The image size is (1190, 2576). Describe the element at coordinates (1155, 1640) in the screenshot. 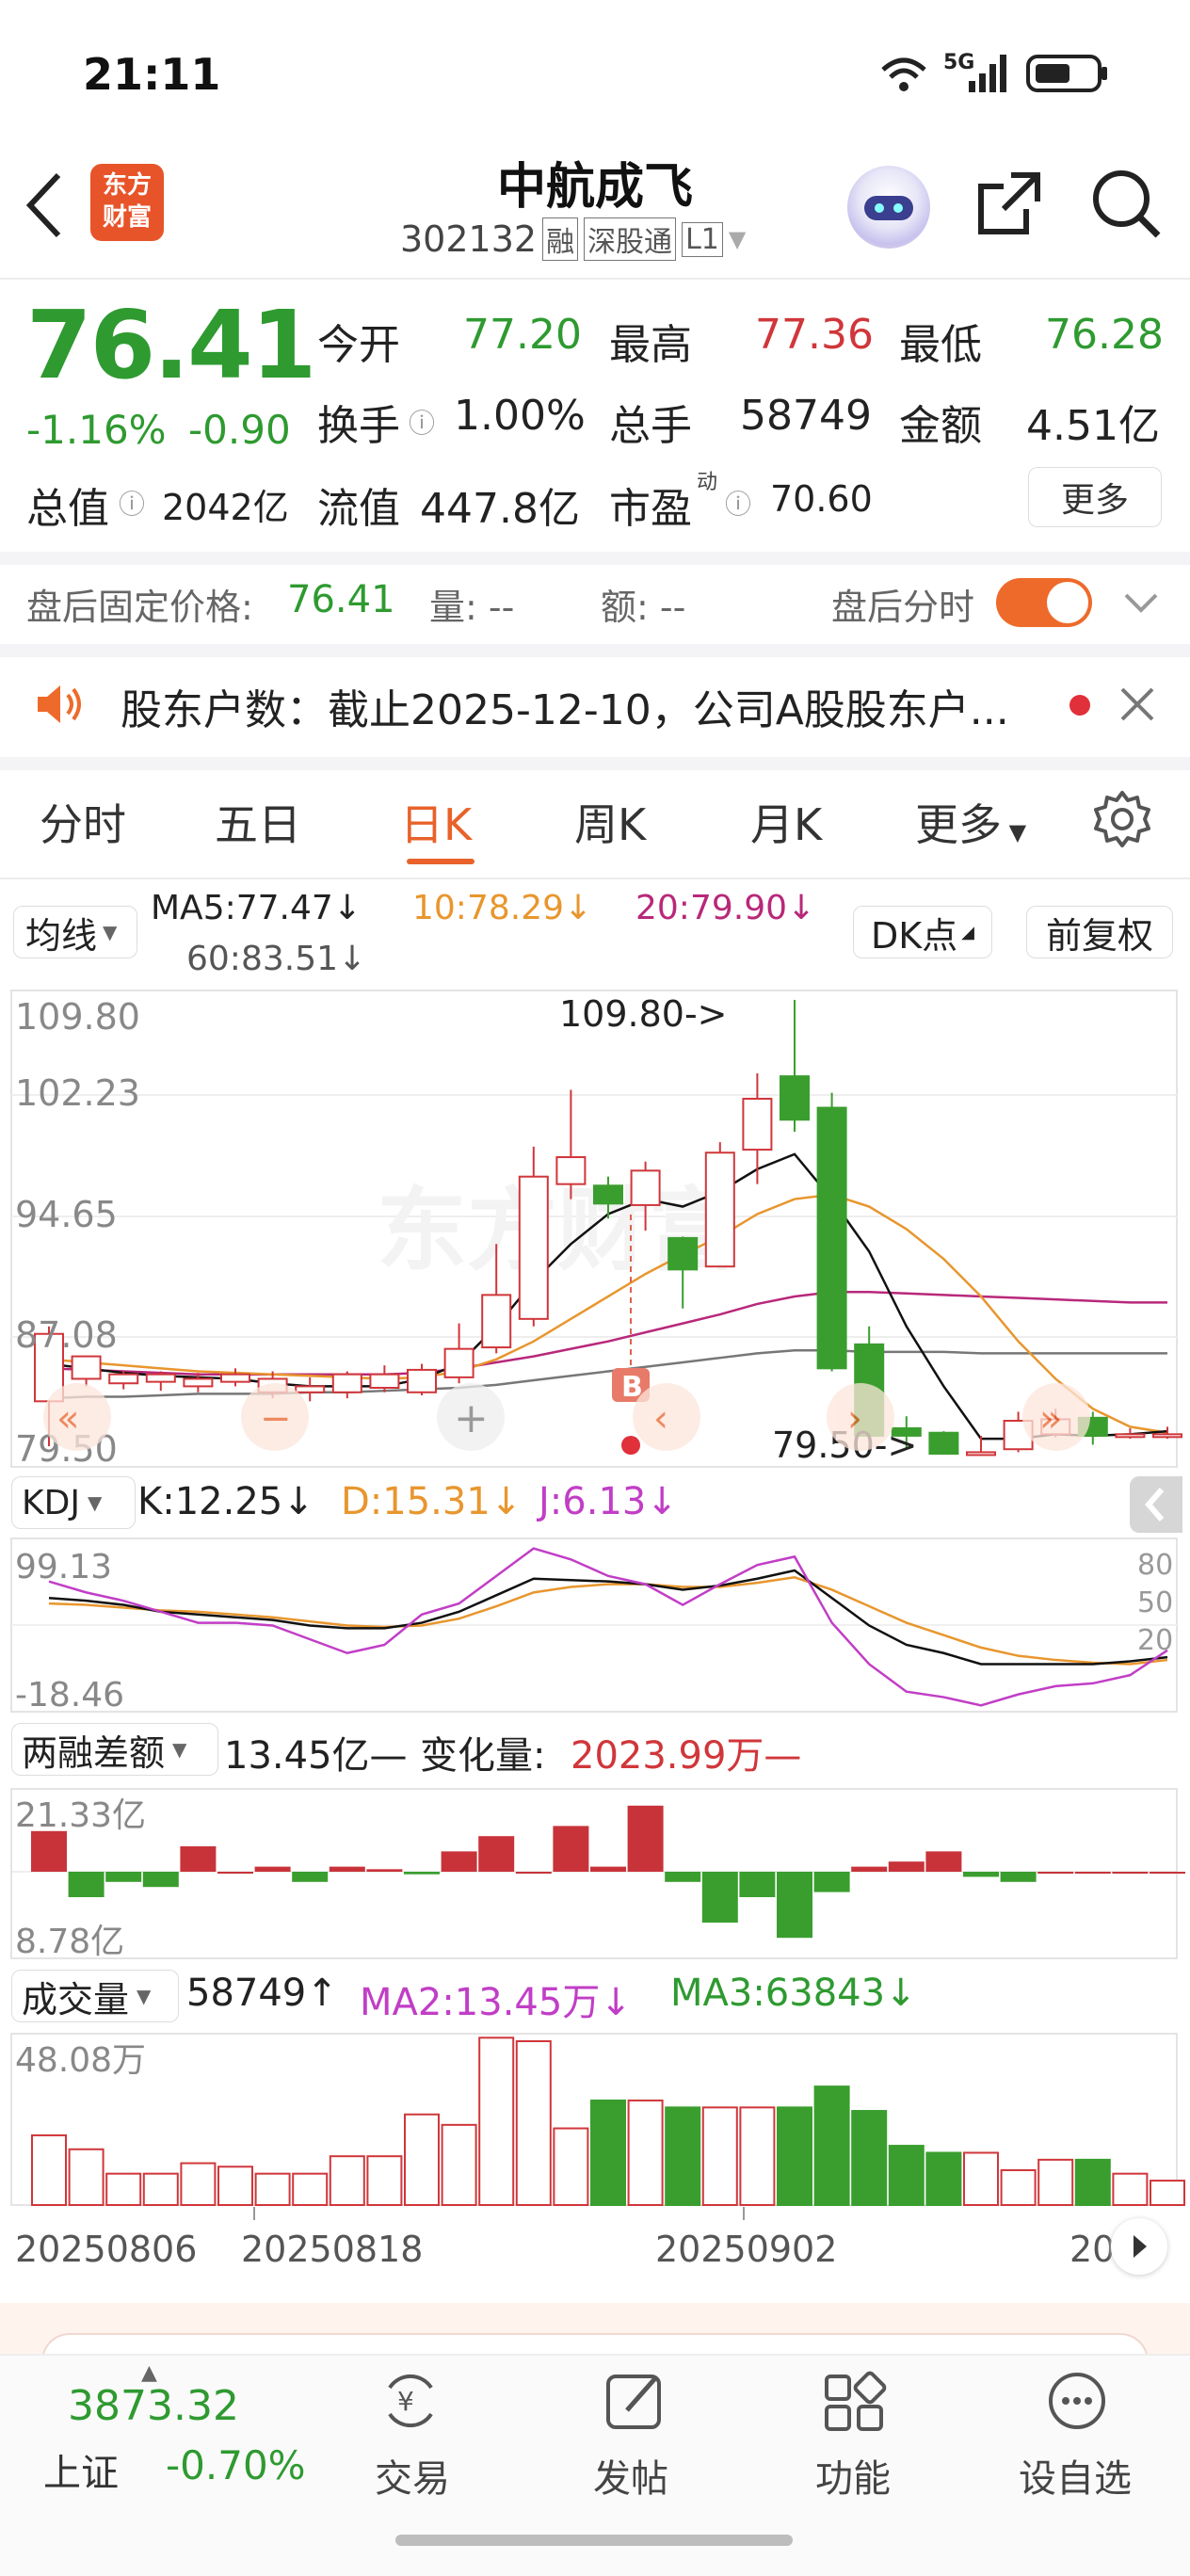

I see `kdj-r20: 20` at that location.